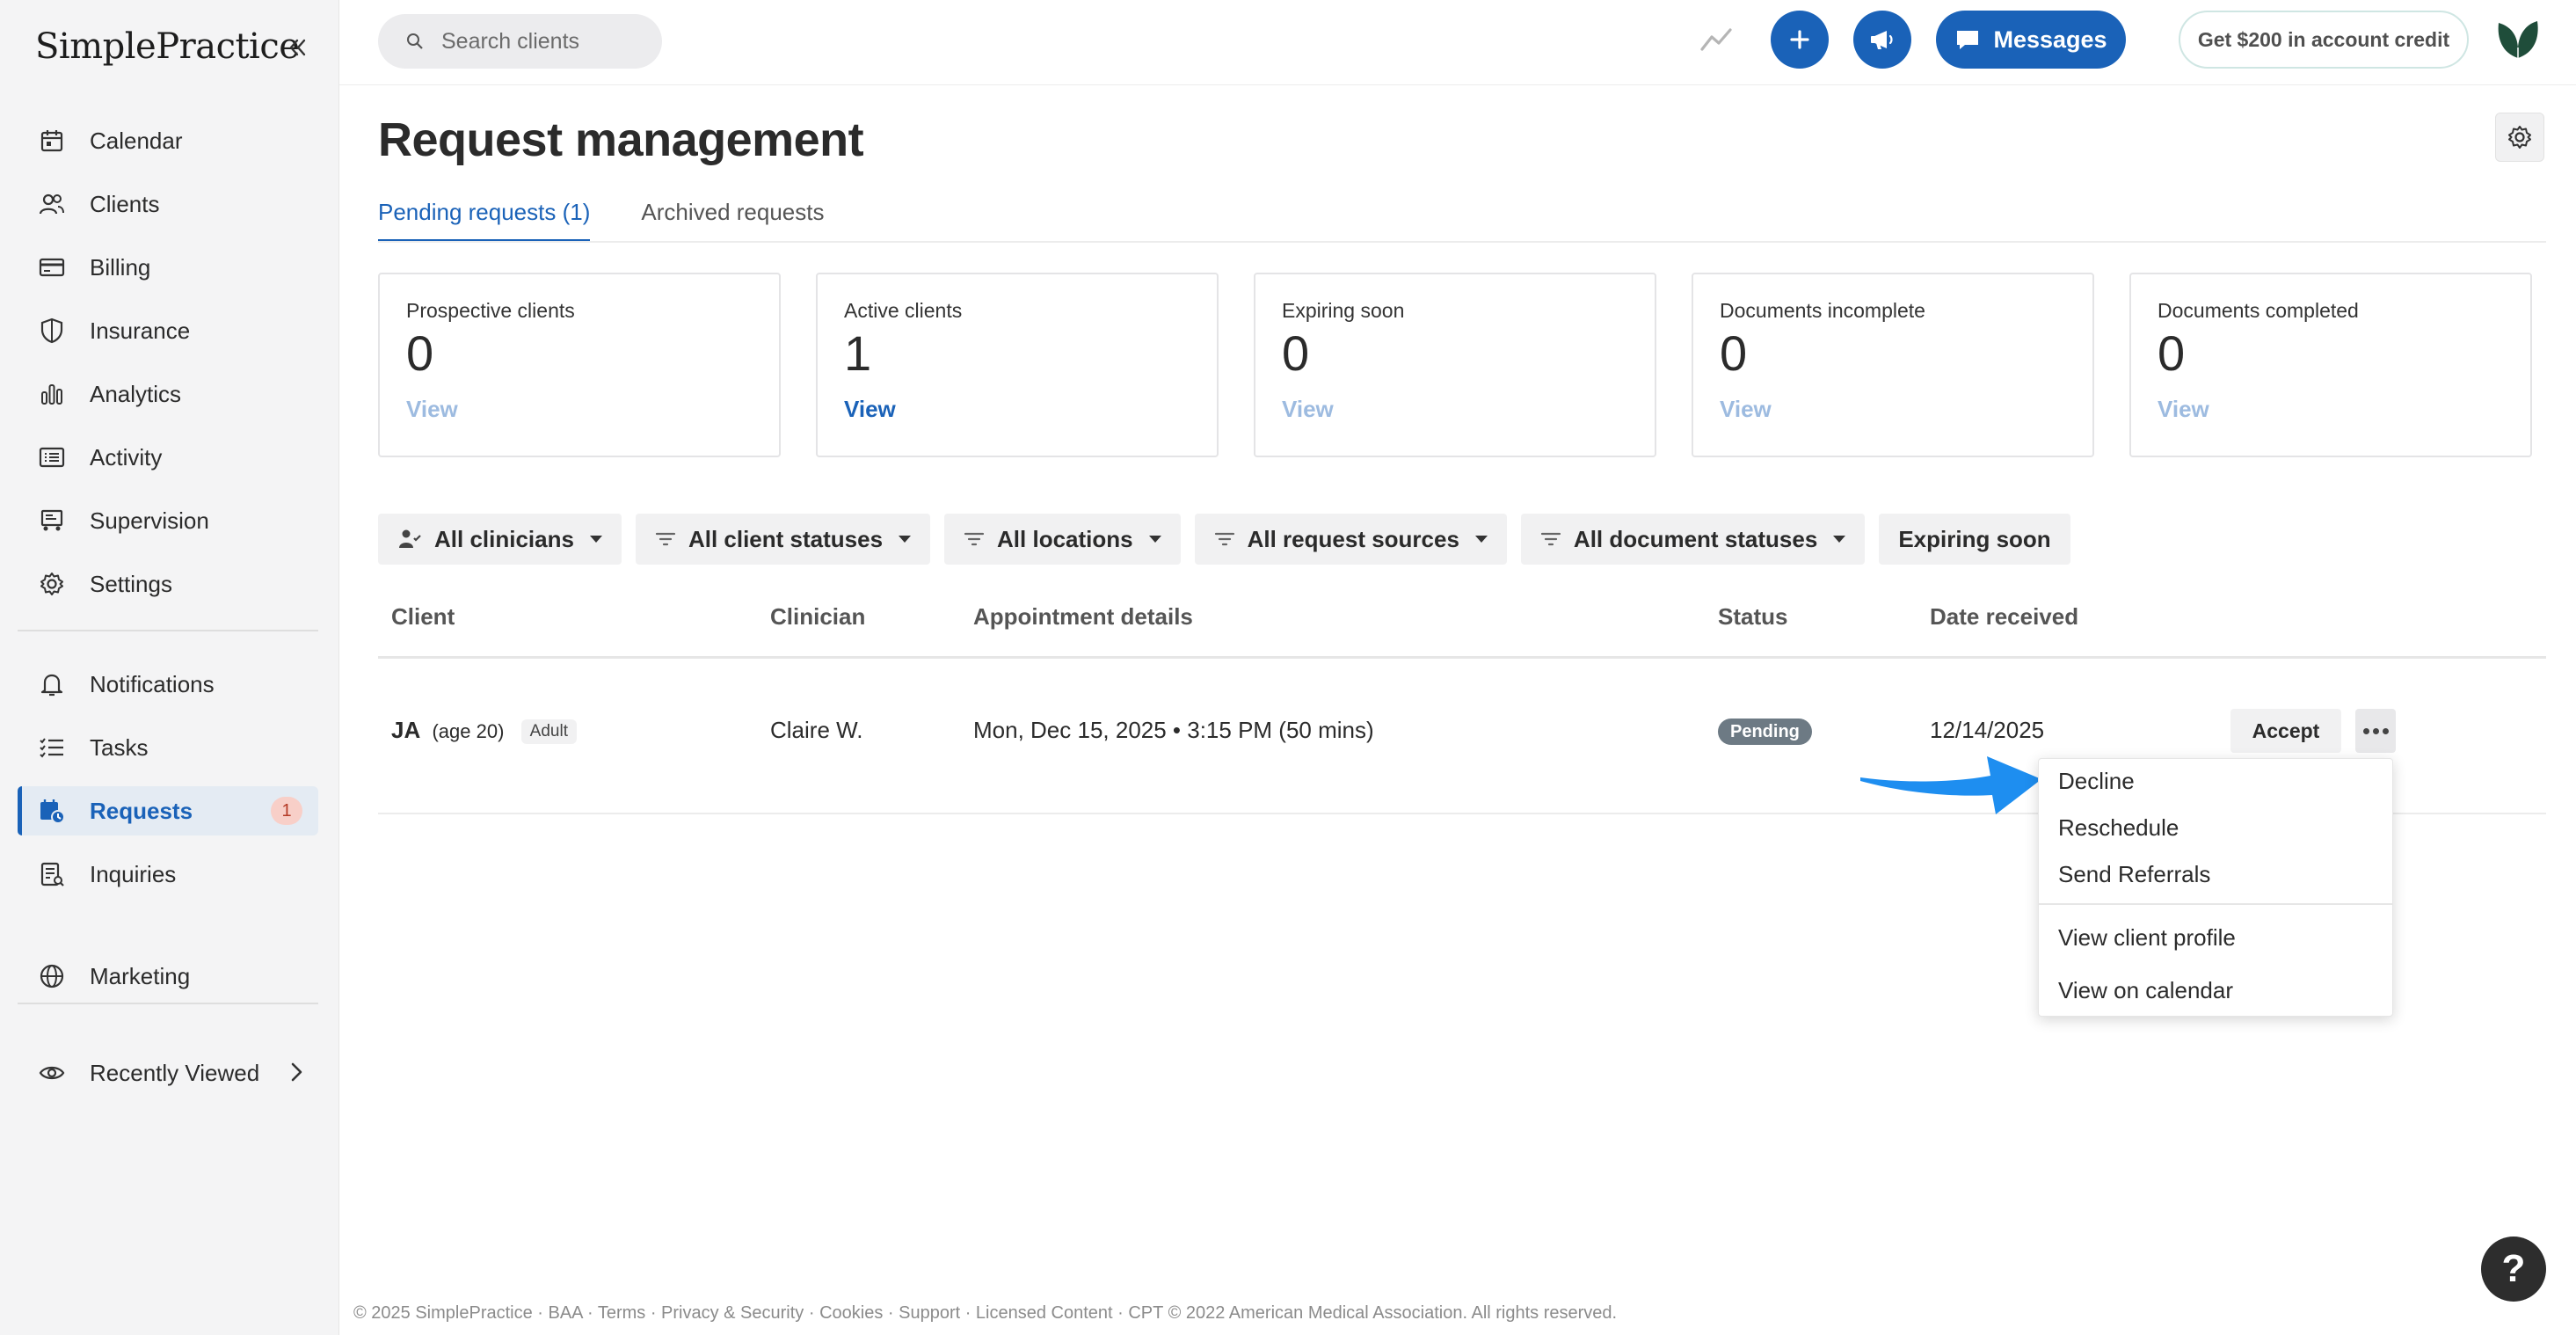 This screenshot has width=2576, height=1335. Describe the element at coordinates (468, 731) in the screenshot. I see `client-age: (age 20)` at that location.